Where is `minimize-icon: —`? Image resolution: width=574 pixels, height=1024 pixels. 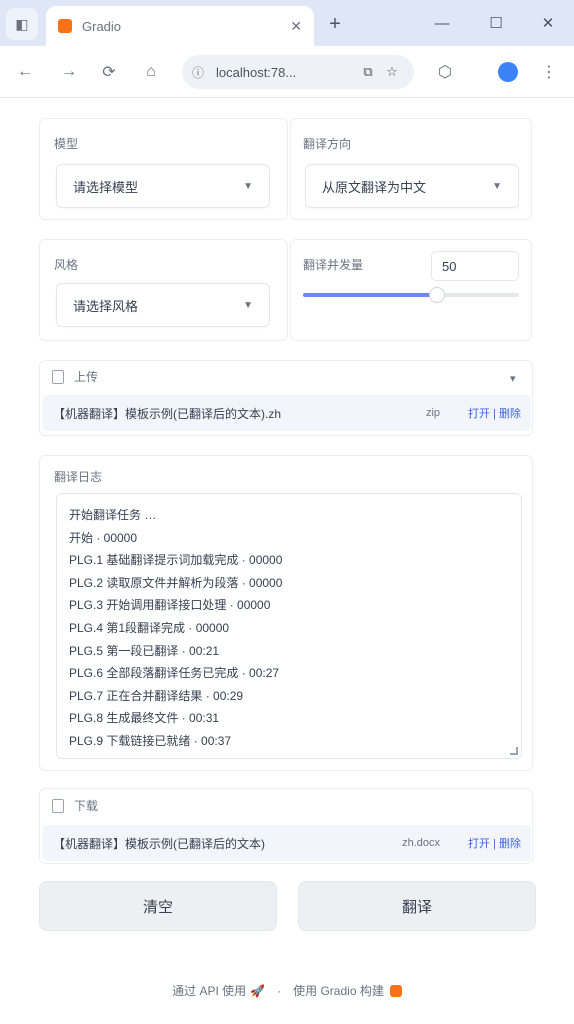 minimize-icon: — is located at coordinates (442, 23).